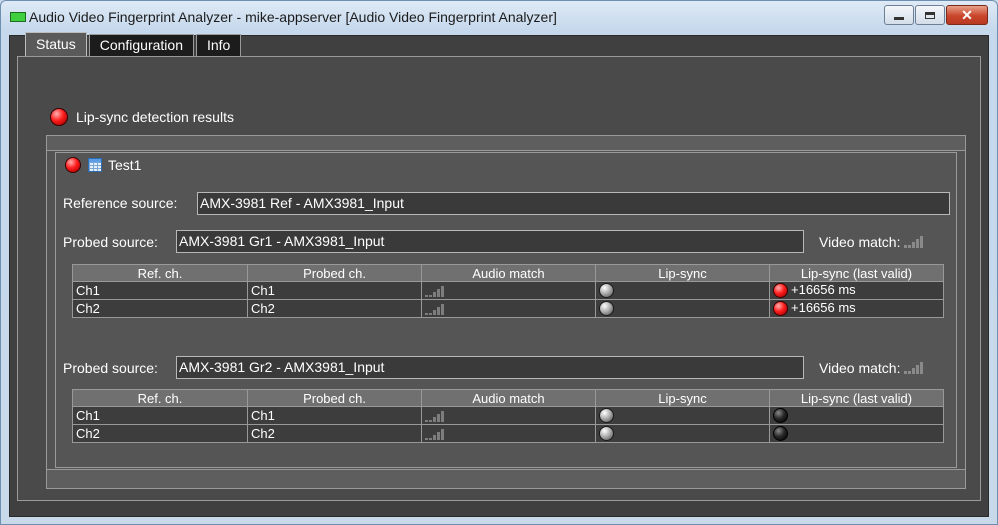  What do you see at coordinates (490, 241) in the screenshot?
I see `probed-source-field: AMX-3981 Gr1 - AMX3981_Input` at bounding box center [490, 241].